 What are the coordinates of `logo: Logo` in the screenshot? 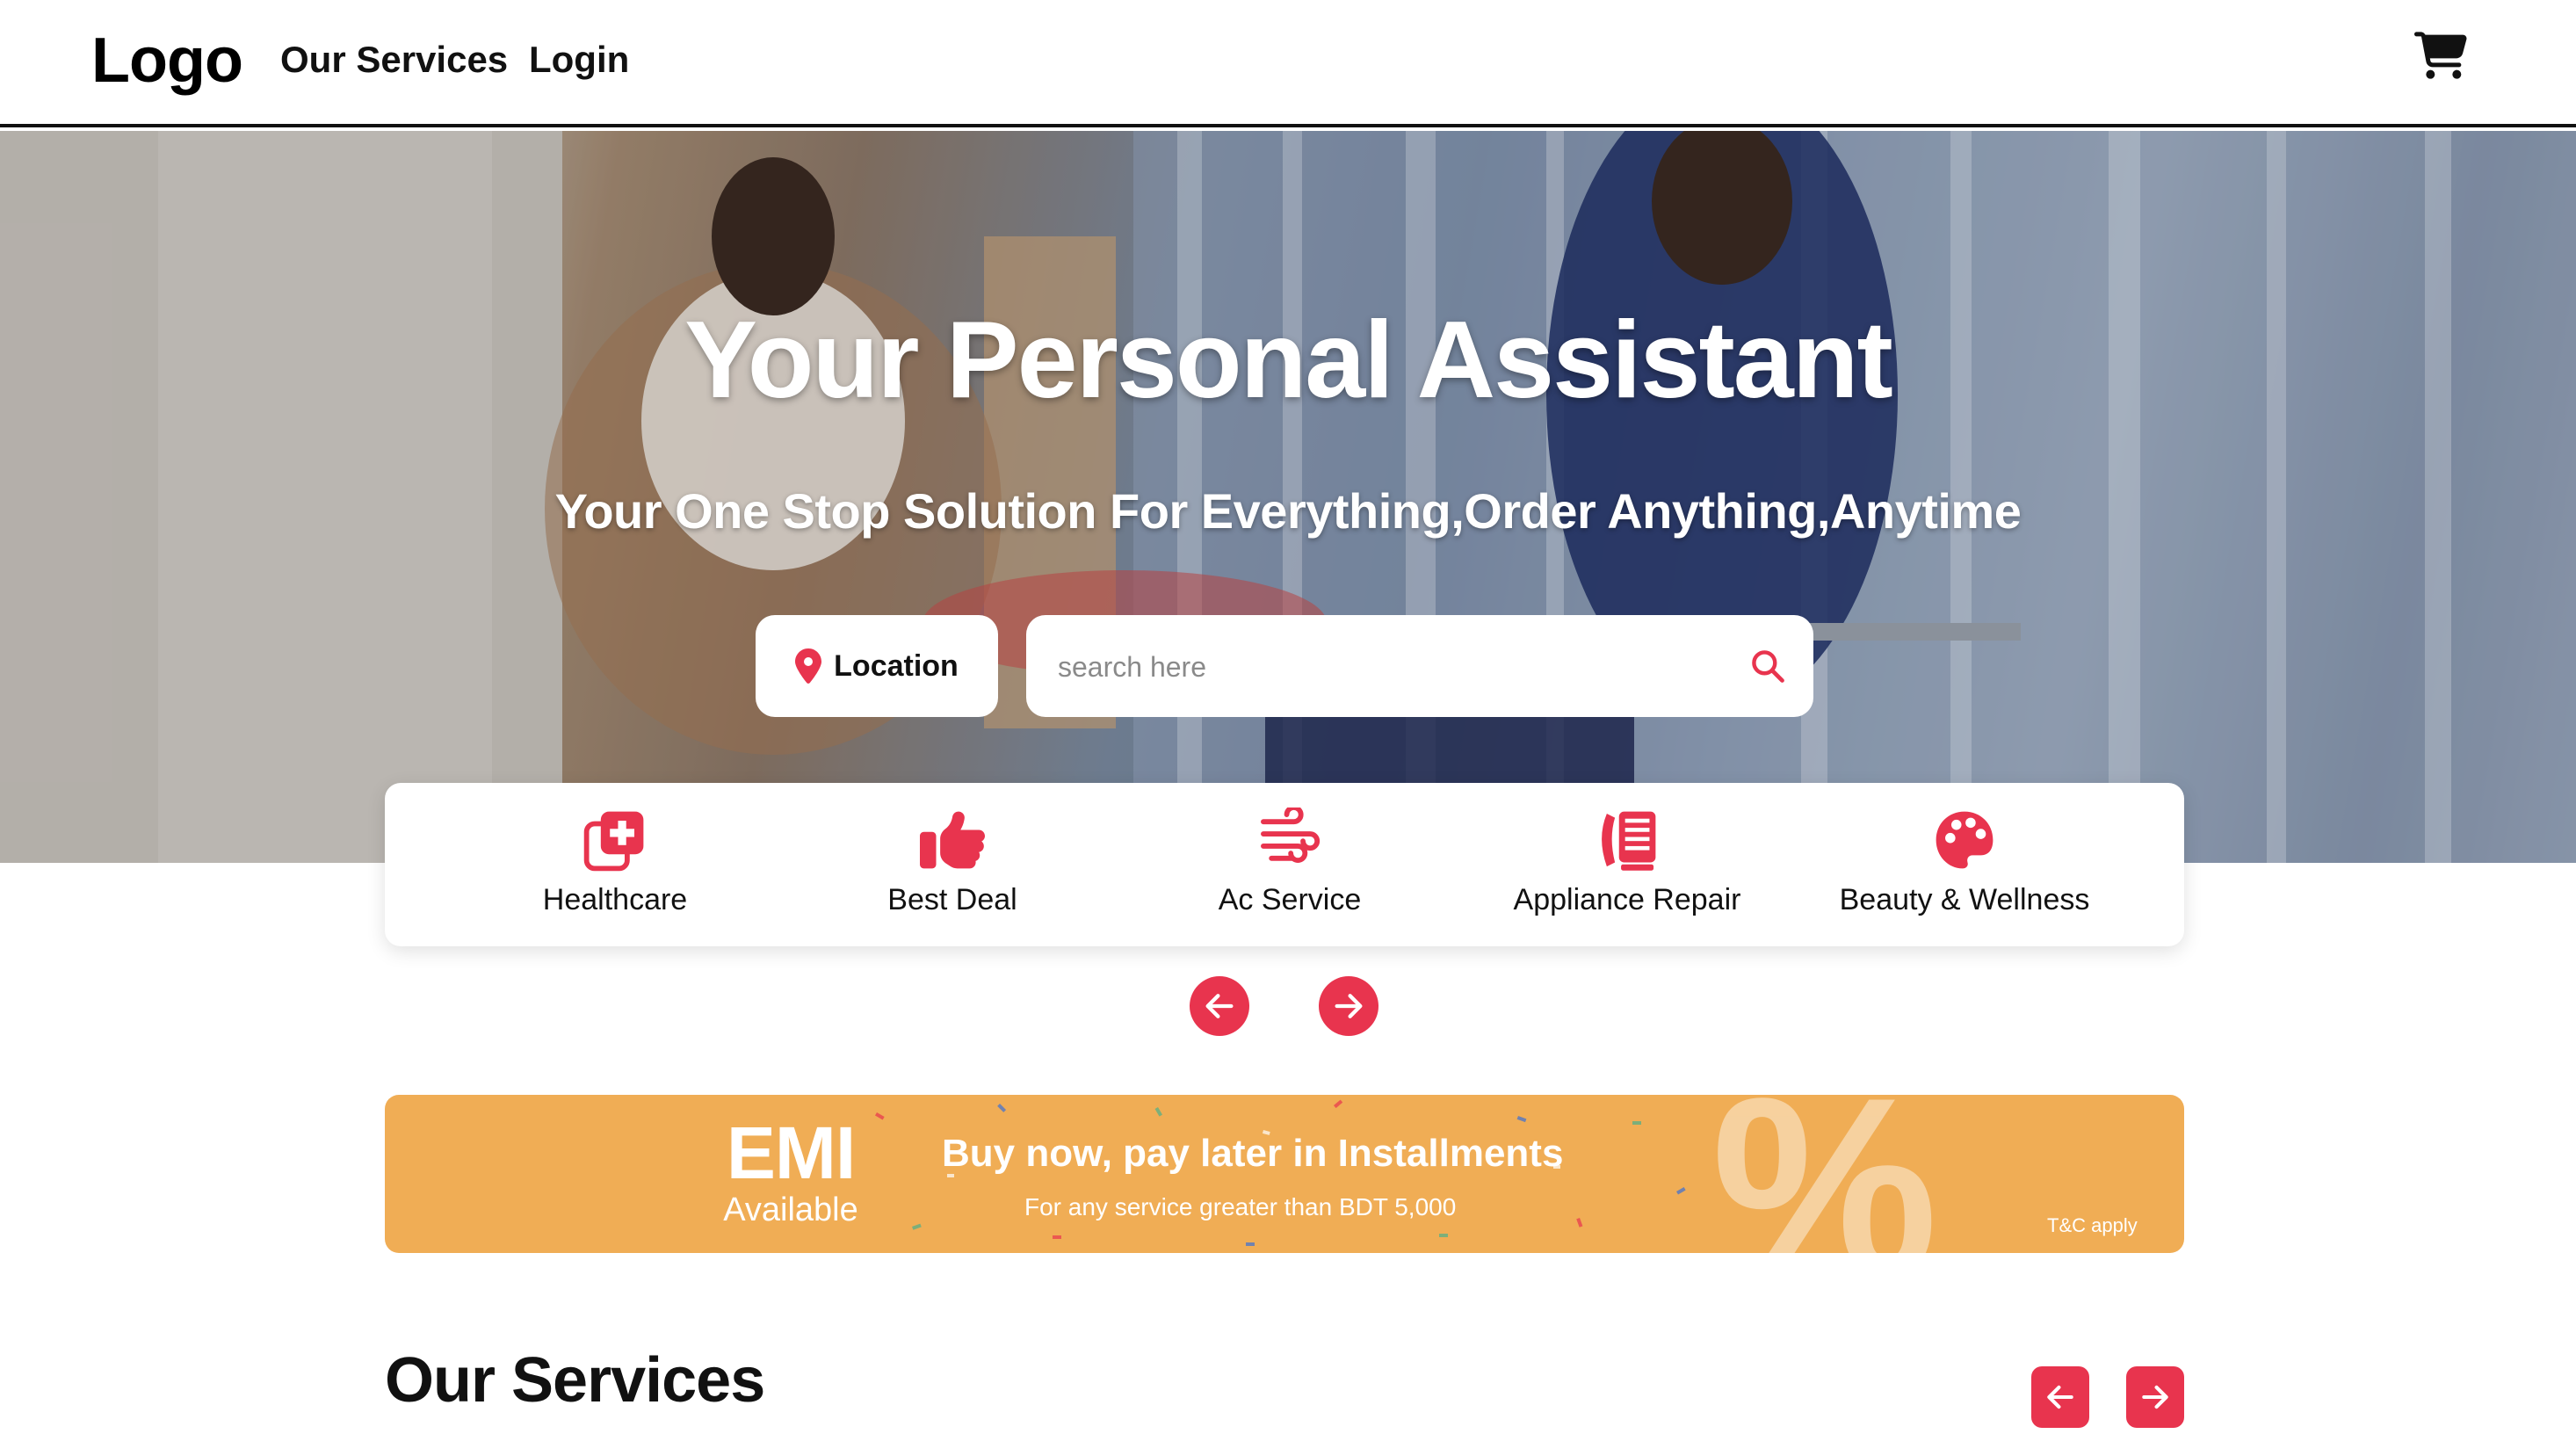 It's located at (167, 61).